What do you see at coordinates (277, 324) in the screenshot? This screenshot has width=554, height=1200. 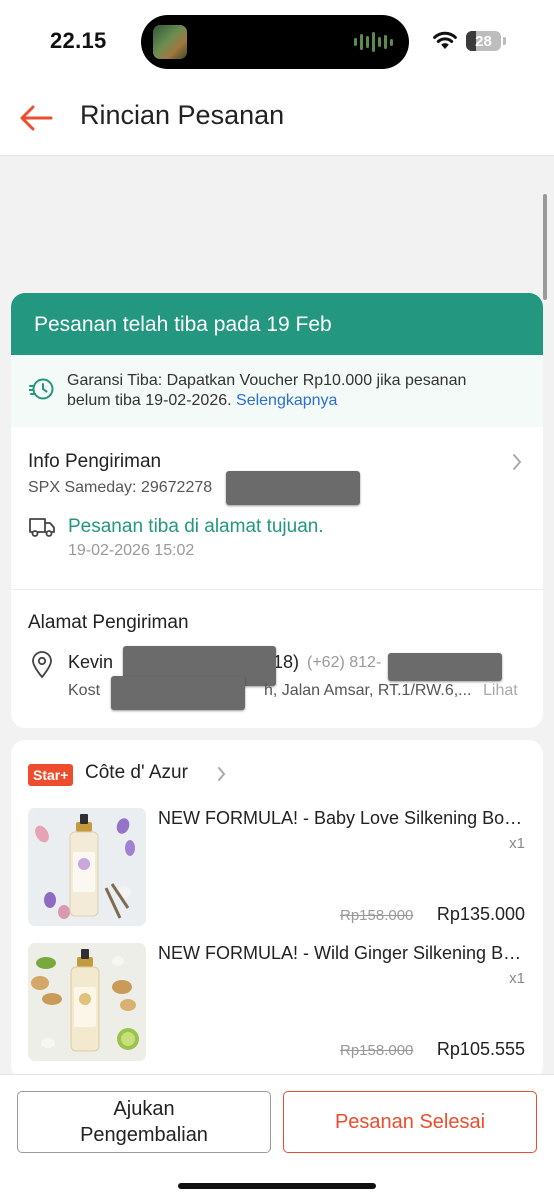 I see `arrival-banner: Pesanan telah tiba pada 19 Feb` at bounding box center [277, 324].